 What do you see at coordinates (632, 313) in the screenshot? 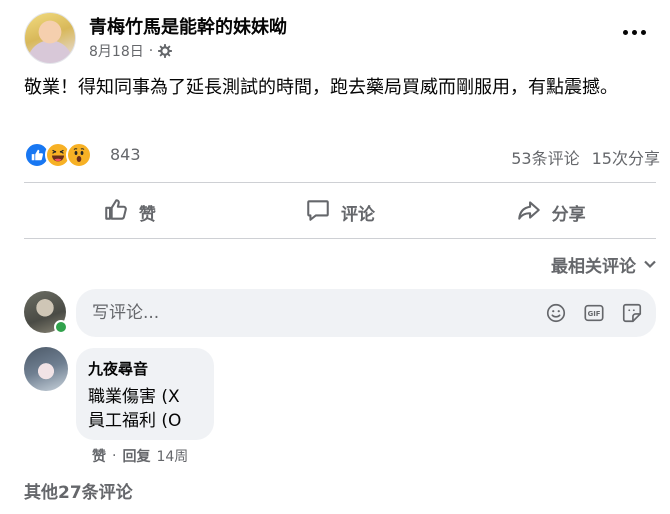
I see `sticker-icon` at bounding box center [632, 313].